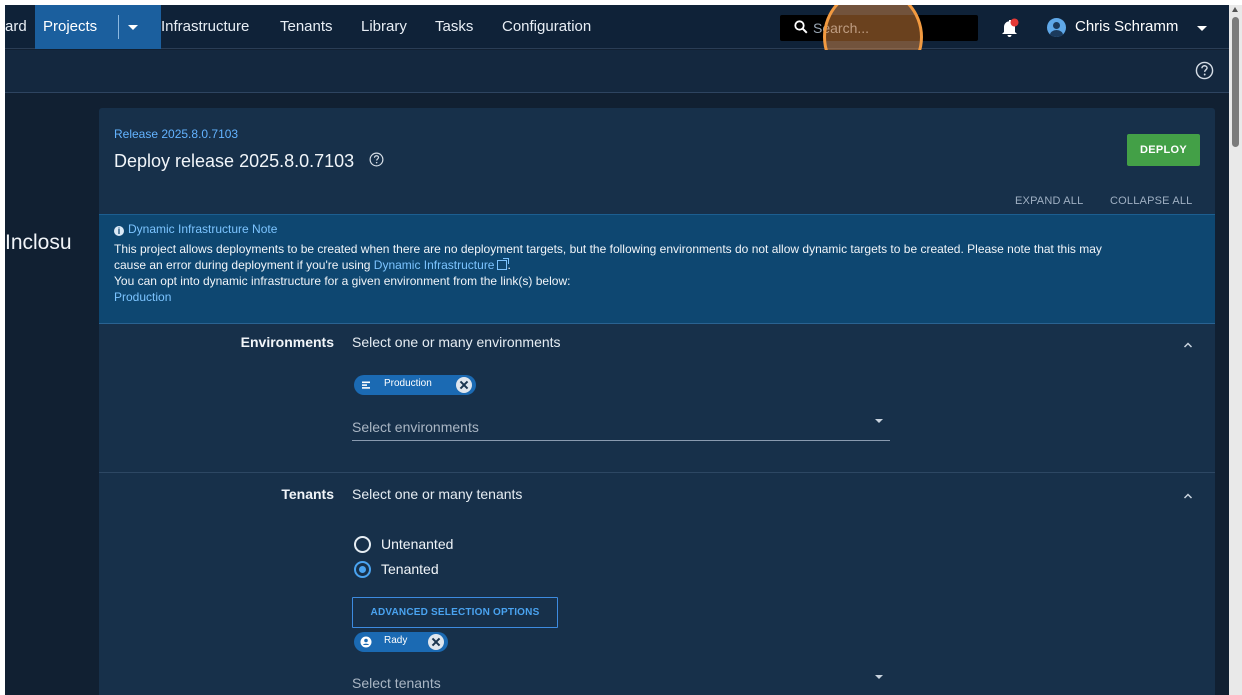 The height and width of the screenshot is (695, 1242). What do you see at coordinates (1049, 201) in the screenshot?
I see `expand-all-button: EXPAND ALL` at bounding box center [1049, 201].